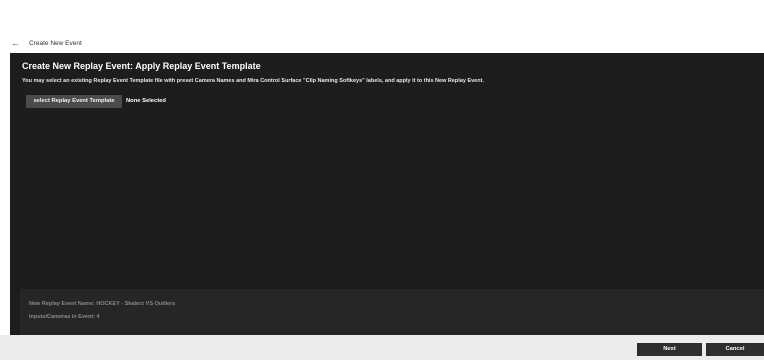 The height and width of the screenshot is (360, 764). Describe the element at coordinates (735, 349) in the screenshot. I see `cancel-button: Cancel` at that location.